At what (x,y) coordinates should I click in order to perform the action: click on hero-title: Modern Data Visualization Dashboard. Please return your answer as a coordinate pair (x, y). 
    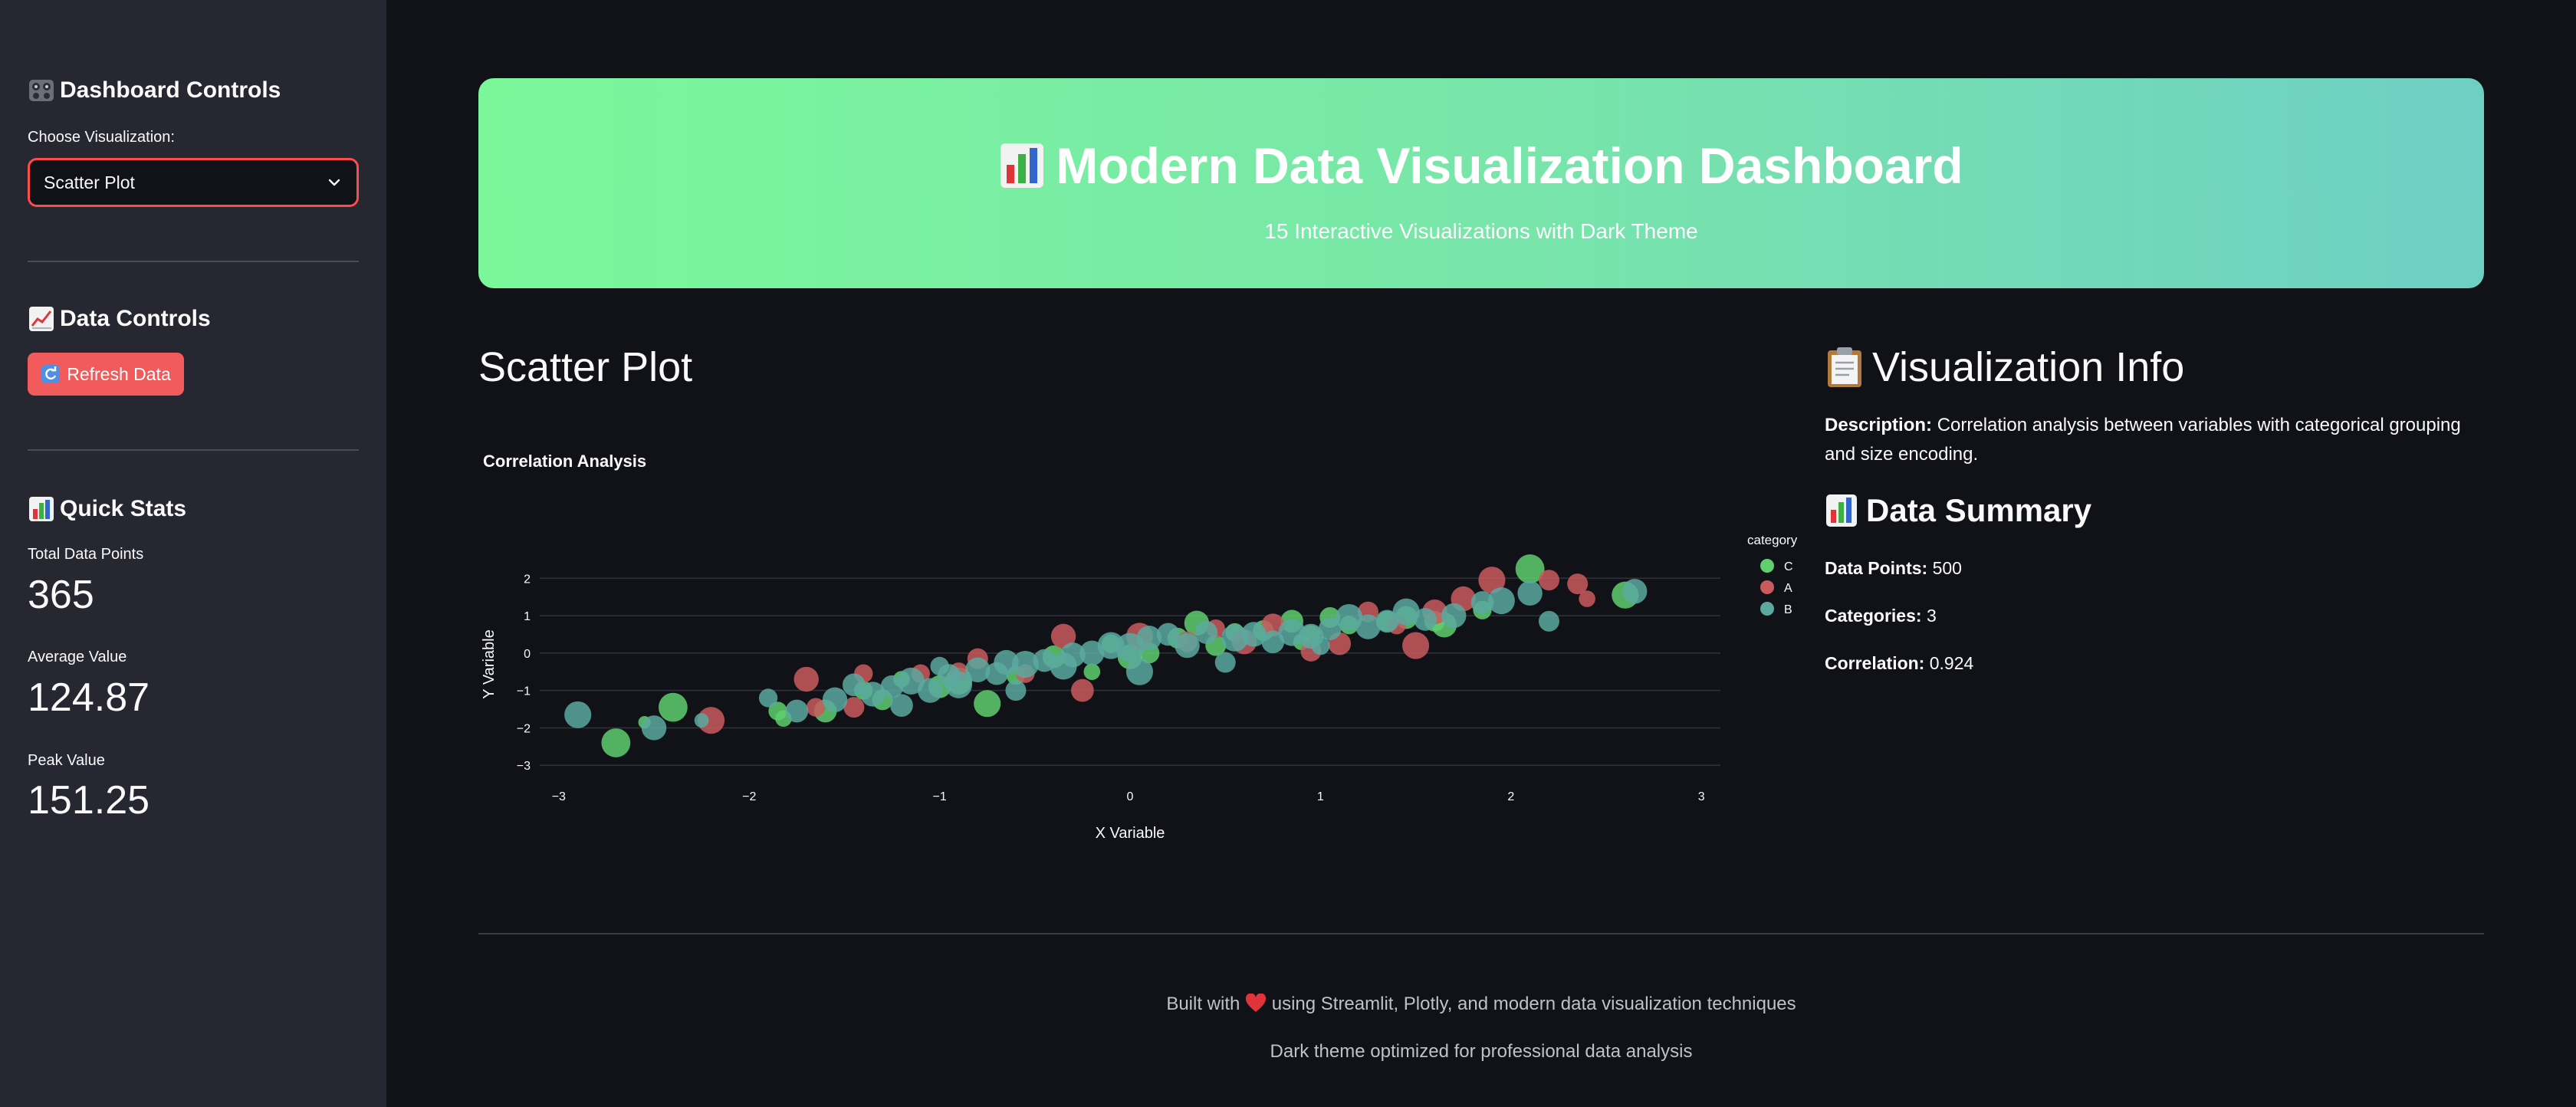
    Looking at the image, I should click on (1481, 165).